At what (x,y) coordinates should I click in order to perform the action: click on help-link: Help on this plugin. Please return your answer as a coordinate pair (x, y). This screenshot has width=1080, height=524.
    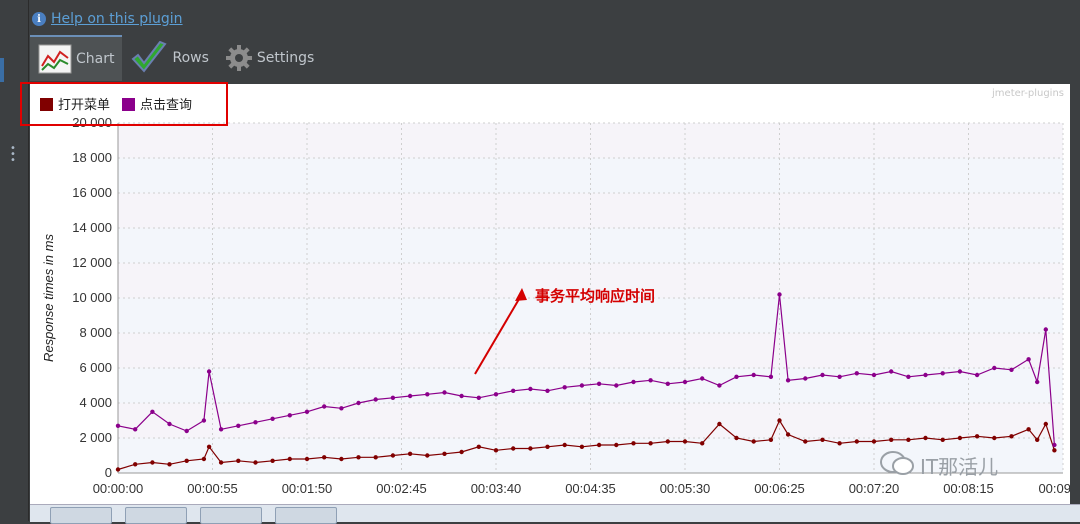
    Looking at the image, I should click on (117, 19).